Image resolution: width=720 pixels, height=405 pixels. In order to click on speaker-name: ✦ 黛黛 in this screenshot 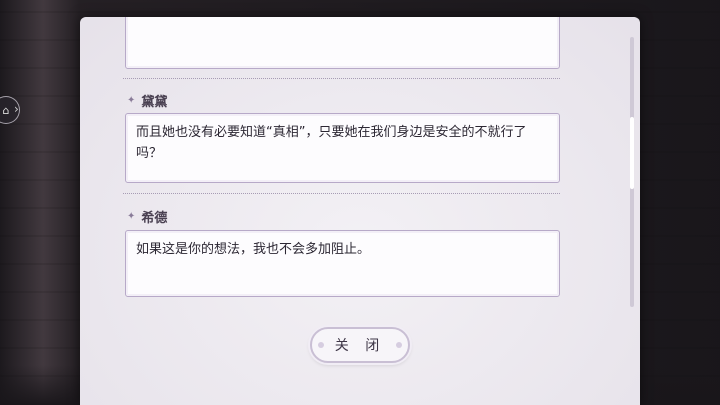, I will do `click(147, 100)`.